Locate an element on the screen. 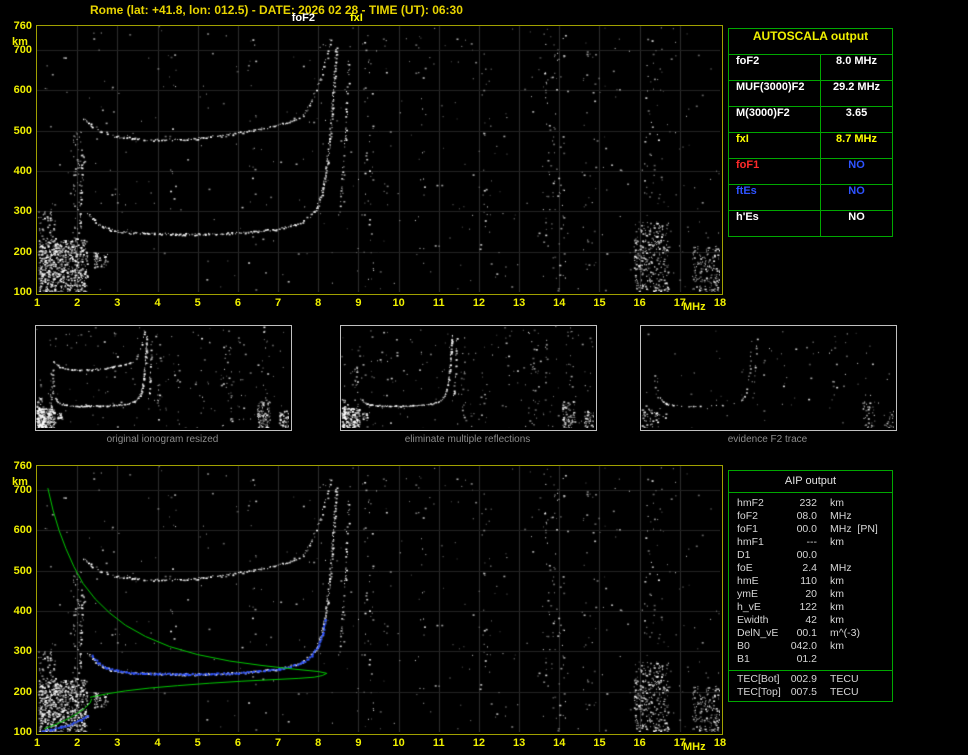  aip-param-value: 232 is located at coordinates (808, 503).